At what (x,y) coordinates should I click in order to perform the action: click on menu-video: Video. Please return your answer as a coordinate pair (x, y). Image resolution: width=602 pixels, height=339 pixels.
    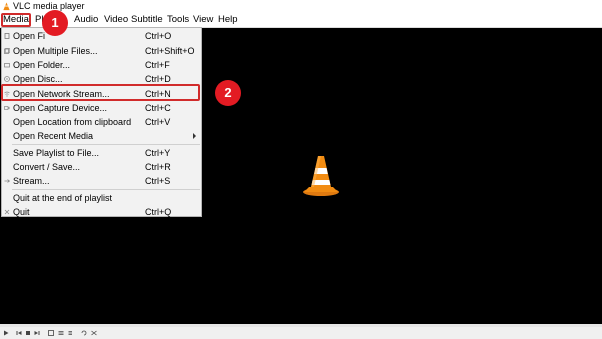
    Looking at the image, I should click on (116, 20).